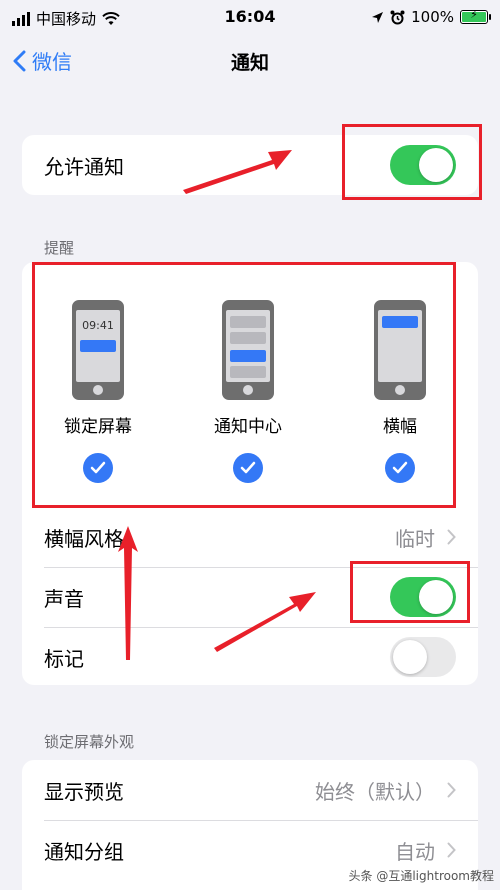 Image resolution: width=500 pixels, height=890 pixels. I want to click on annotation-box-allow-toggle, so click(412, 162).